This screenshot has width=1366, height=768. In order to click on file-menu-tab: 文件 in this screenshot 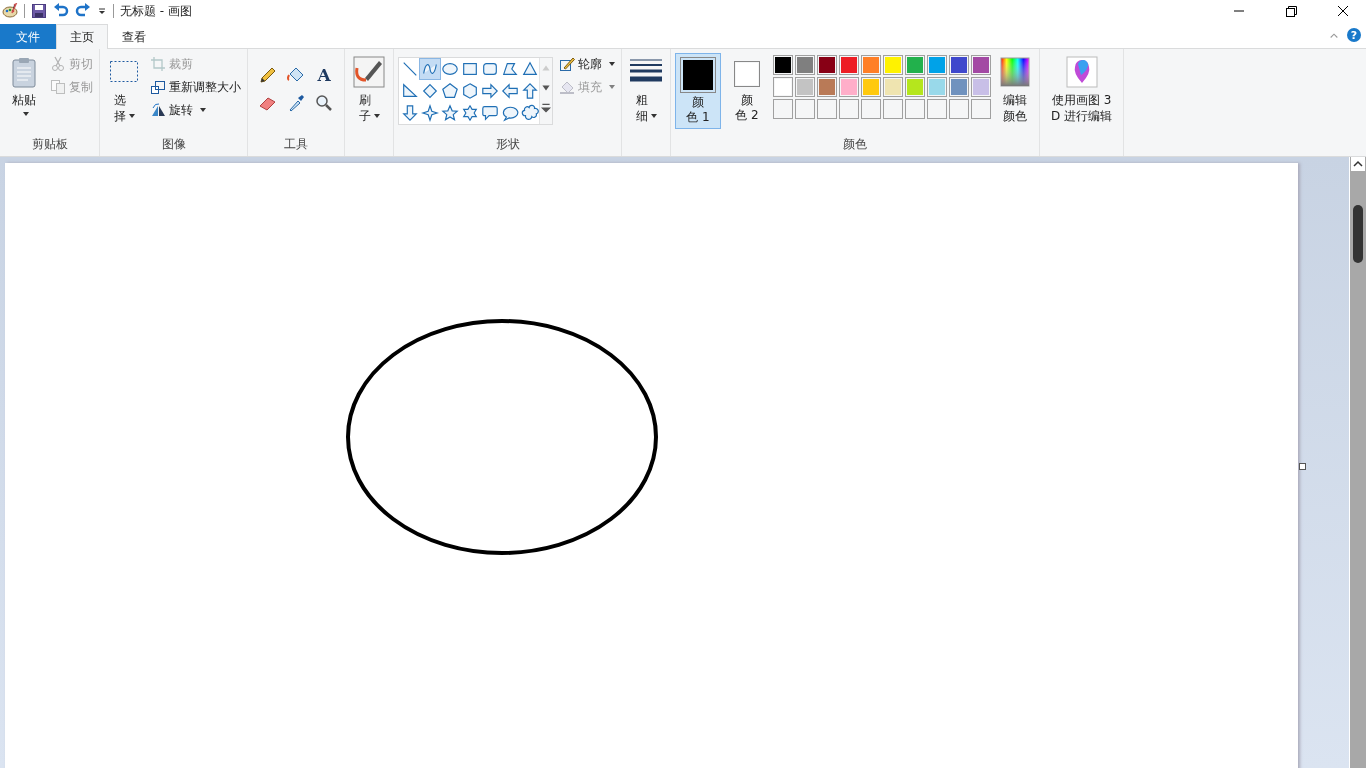, I will do `click(28, 36)`.